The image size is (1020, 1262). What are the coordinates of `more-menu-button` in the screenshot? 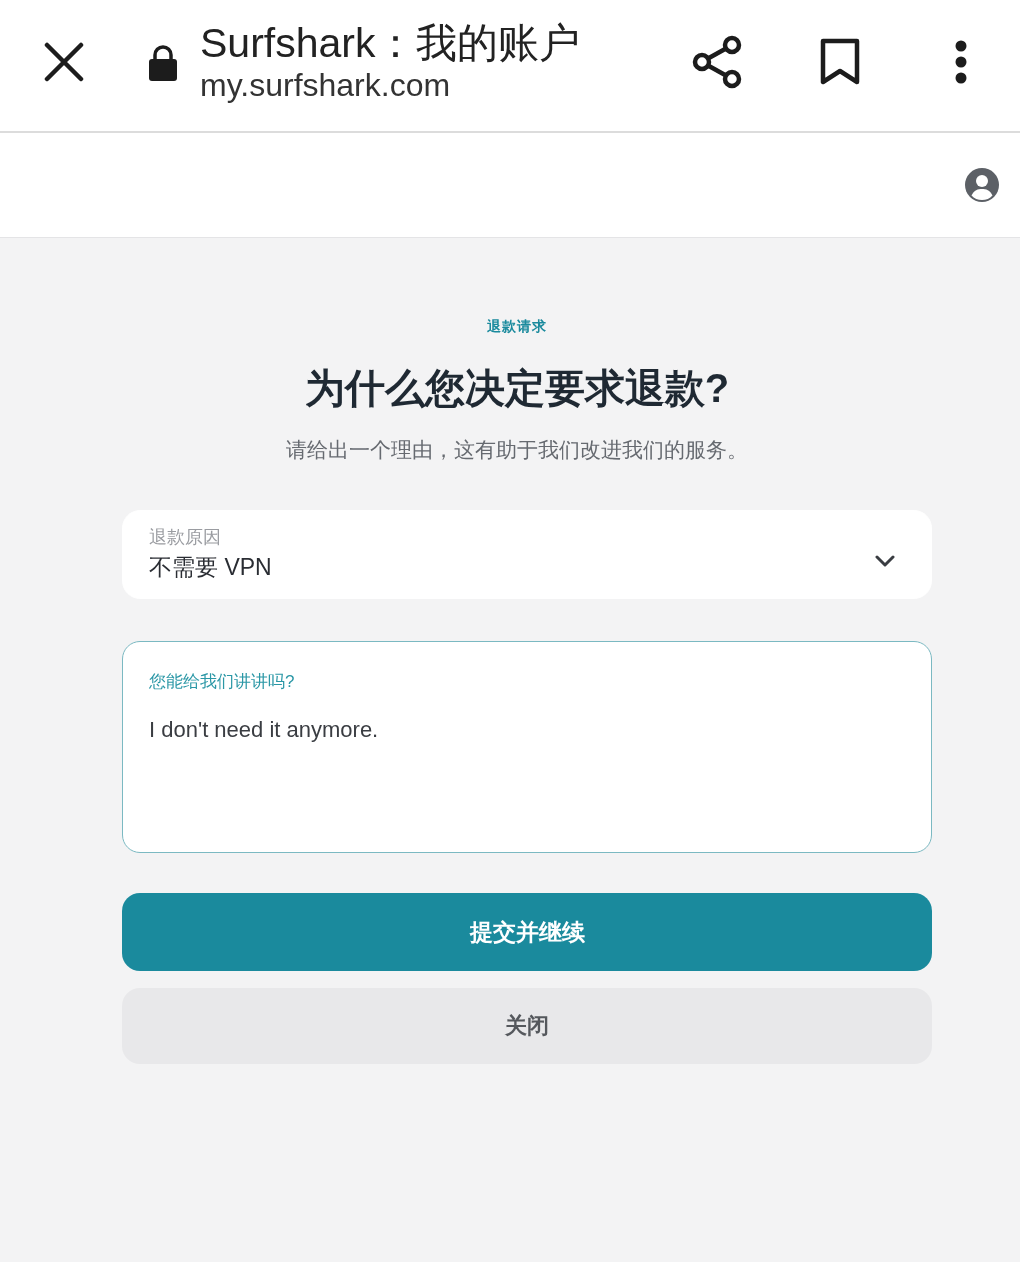 It's located at (961, 61).